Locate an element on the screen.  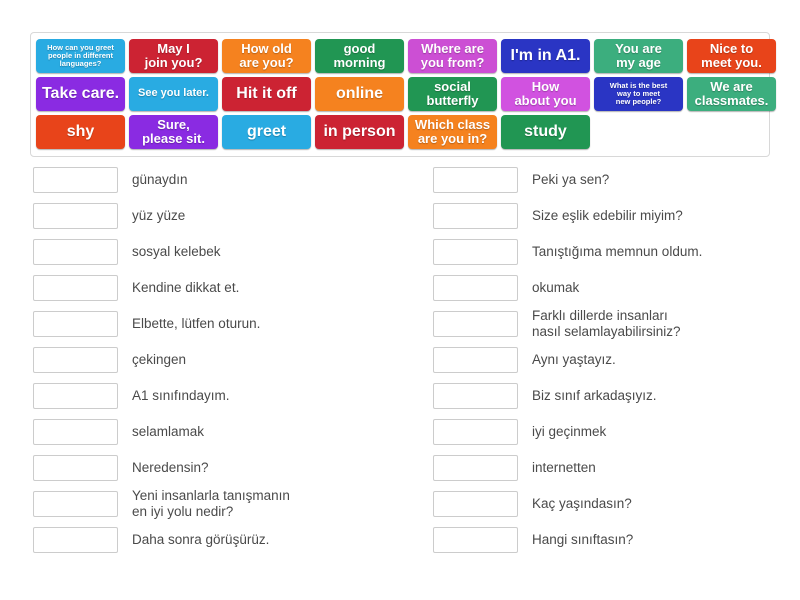
tile-label: in person is located at coordinates (359, 132).